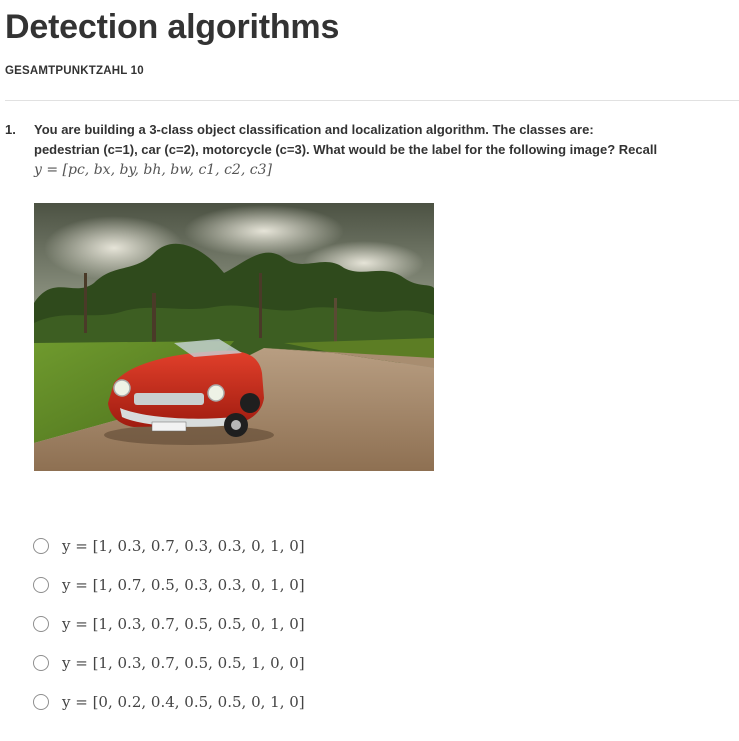  I want to click on question-number: 1., so click(10, 129).